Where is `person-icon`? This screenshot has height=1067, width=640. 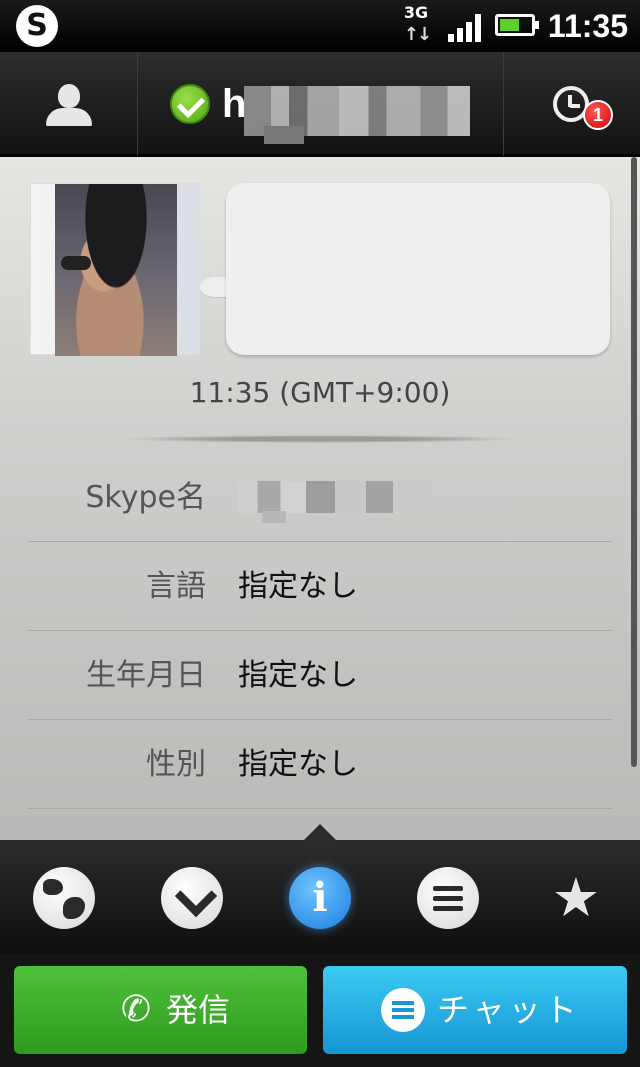 person-icon is located at coordinates (69, 96).